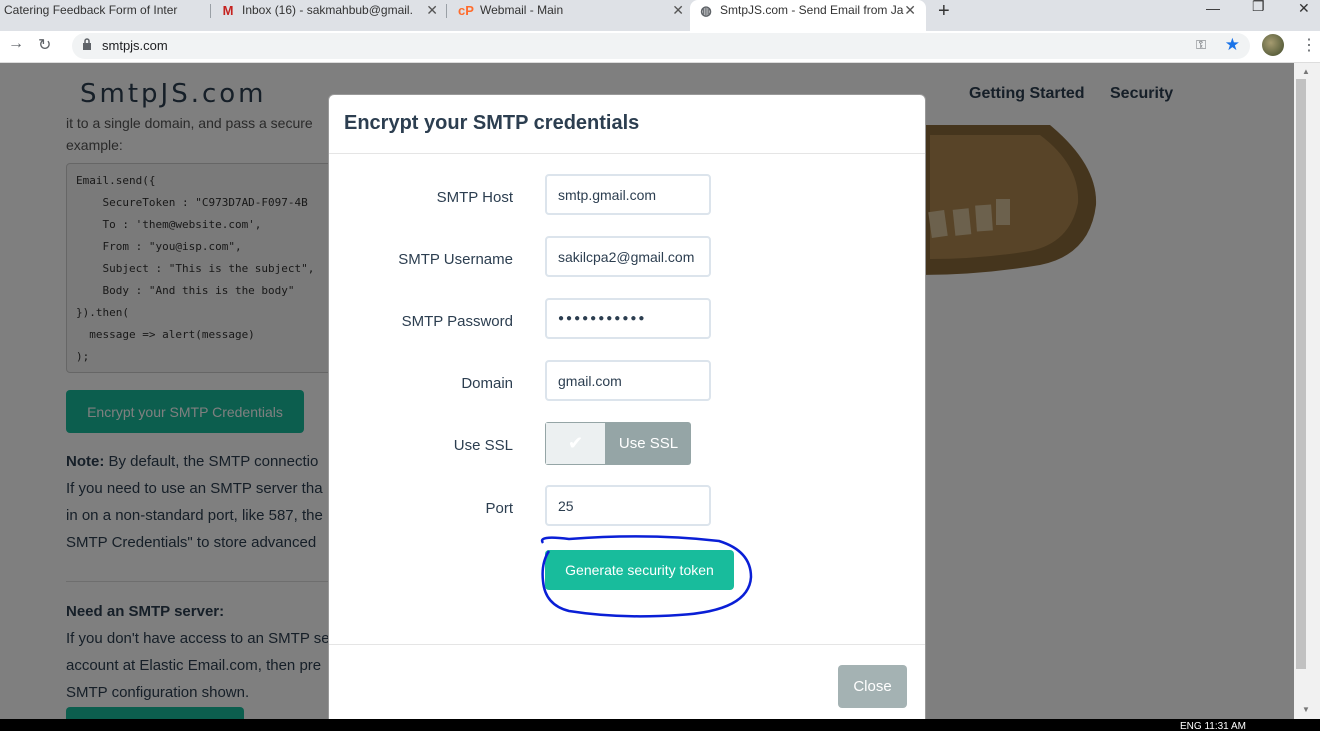 The height and width of the screenshot is (731, 1320). I want to click on scroll-down-icon: ▼, so click(1306, 709).